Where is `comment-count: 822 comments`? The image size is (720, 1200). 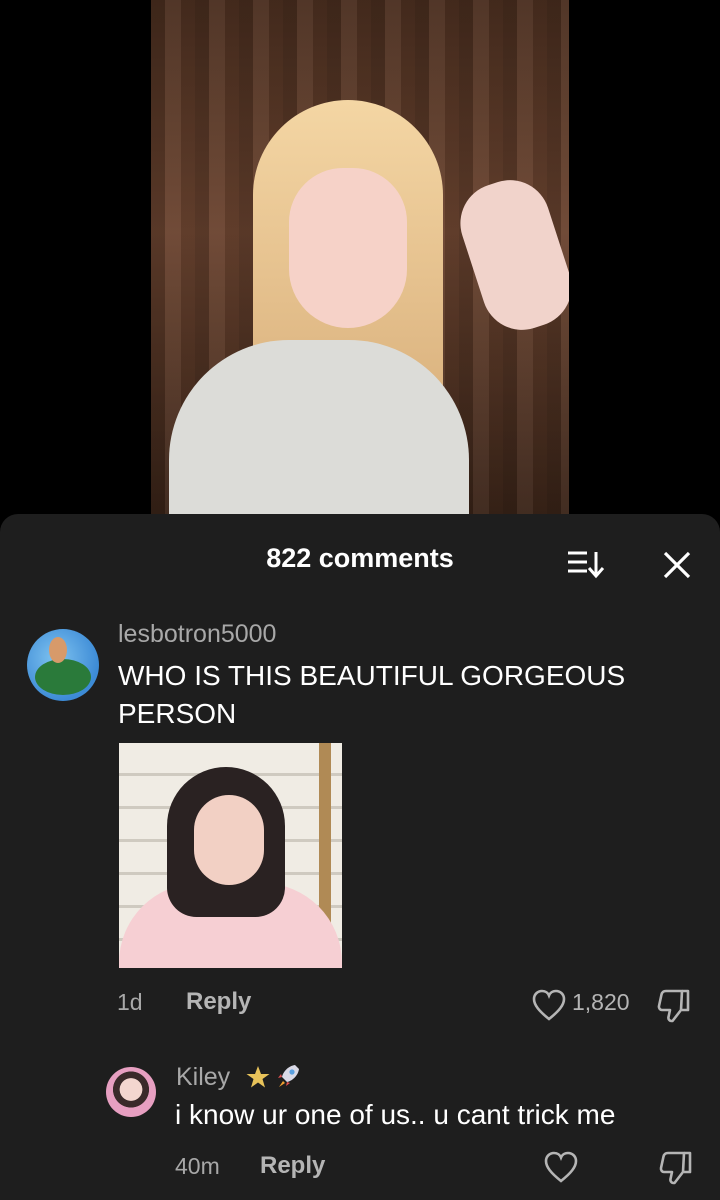 comment-count: 822 comments is located at coordinates (360, 558).